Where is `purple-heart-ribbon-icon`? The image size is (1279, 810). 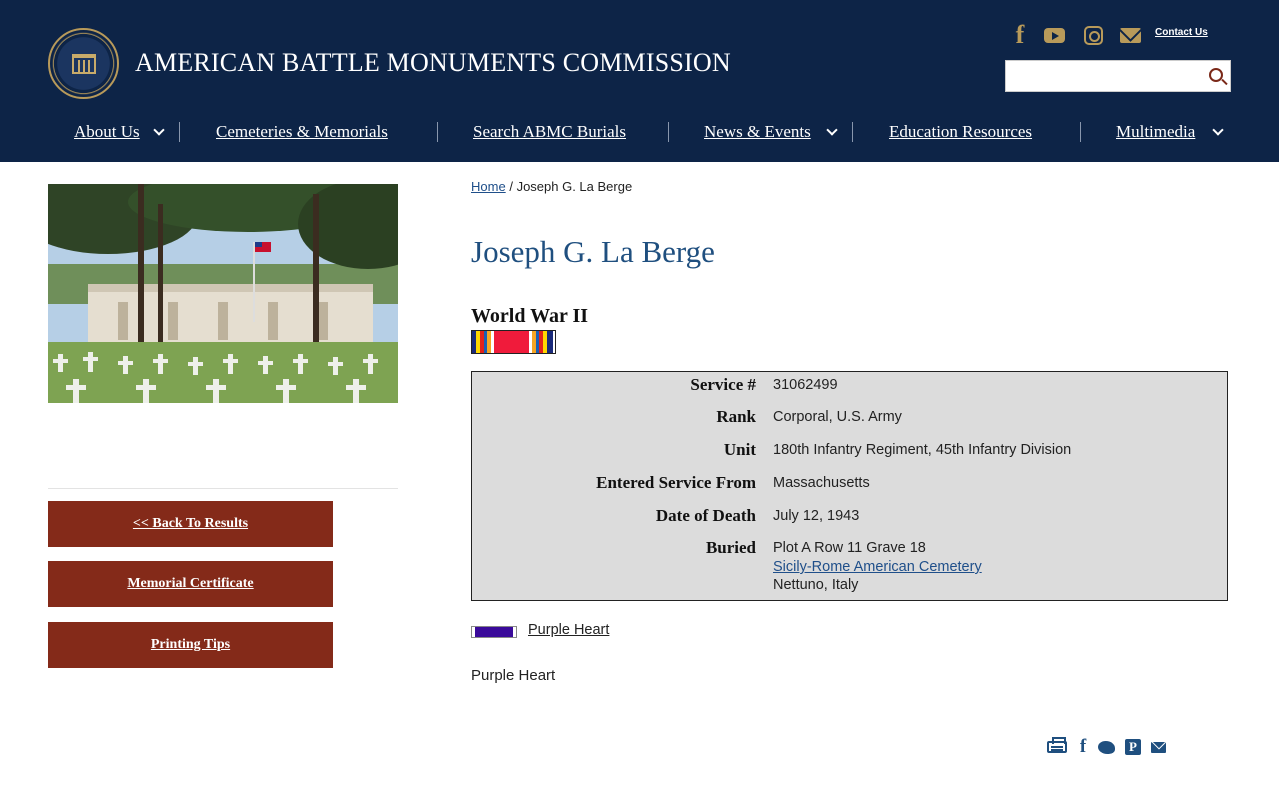
purple-heart-ribbon-icon is located at coordinates (494, 632).